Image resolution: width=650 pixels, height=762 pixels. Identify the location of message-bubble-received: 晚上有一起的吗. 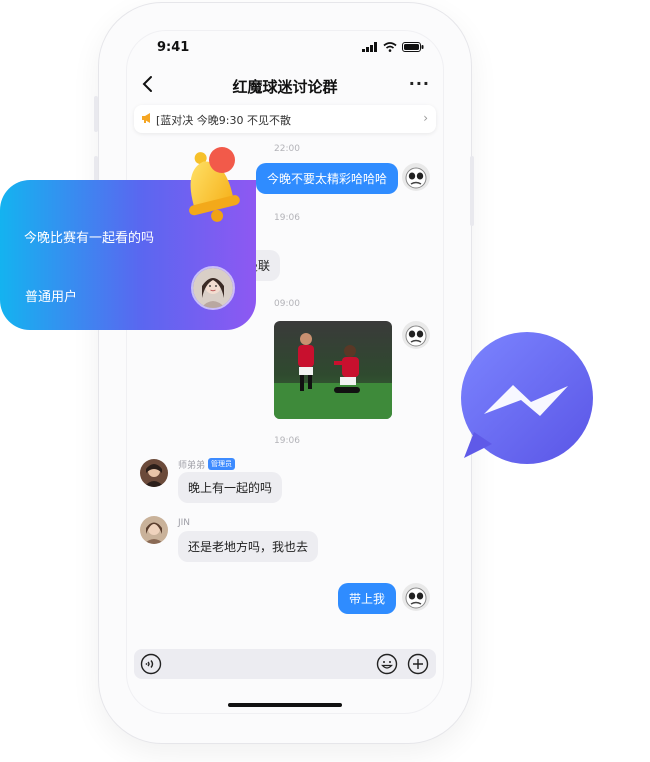
(230, 487).